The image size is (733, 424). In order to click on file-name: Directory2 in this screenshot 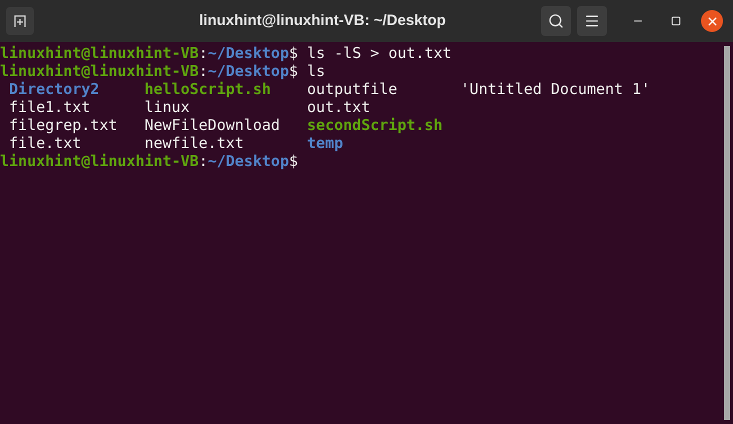, I will do `click(54, 89)`.